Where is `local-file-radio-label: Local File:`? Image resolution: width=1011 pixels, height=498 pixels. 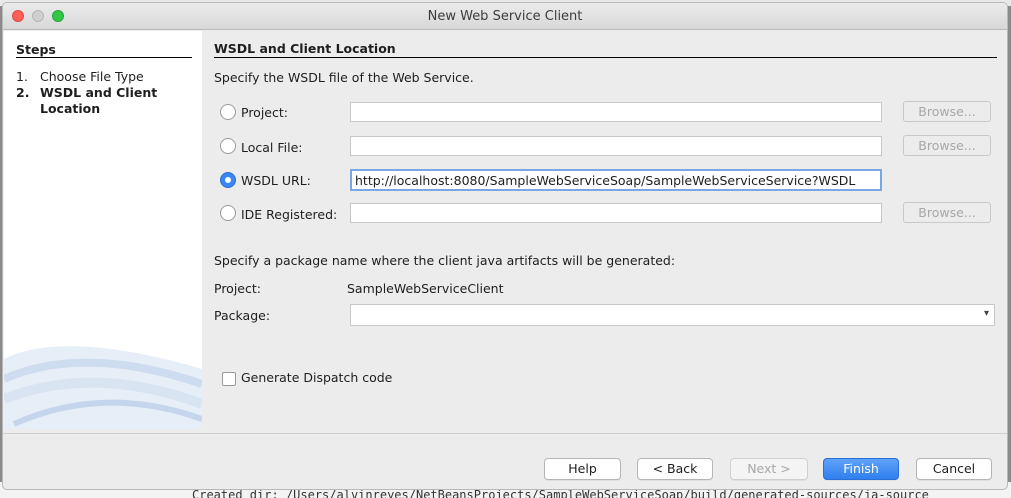 local-file-radio-label: Local File: is located at coordinates (272, 147).